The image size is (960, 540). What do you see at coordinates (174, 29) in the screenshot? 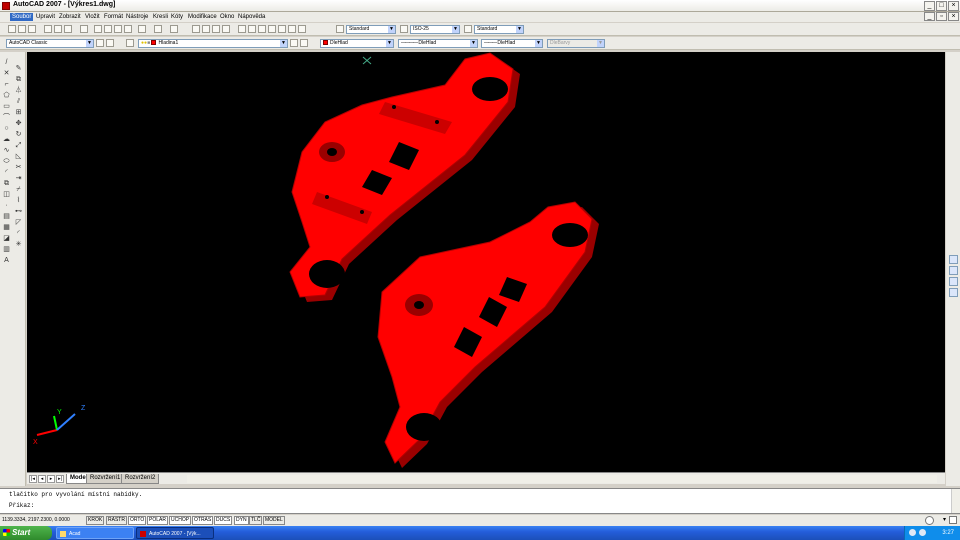
I see `redo-icon` at bounding box center [174, 29].